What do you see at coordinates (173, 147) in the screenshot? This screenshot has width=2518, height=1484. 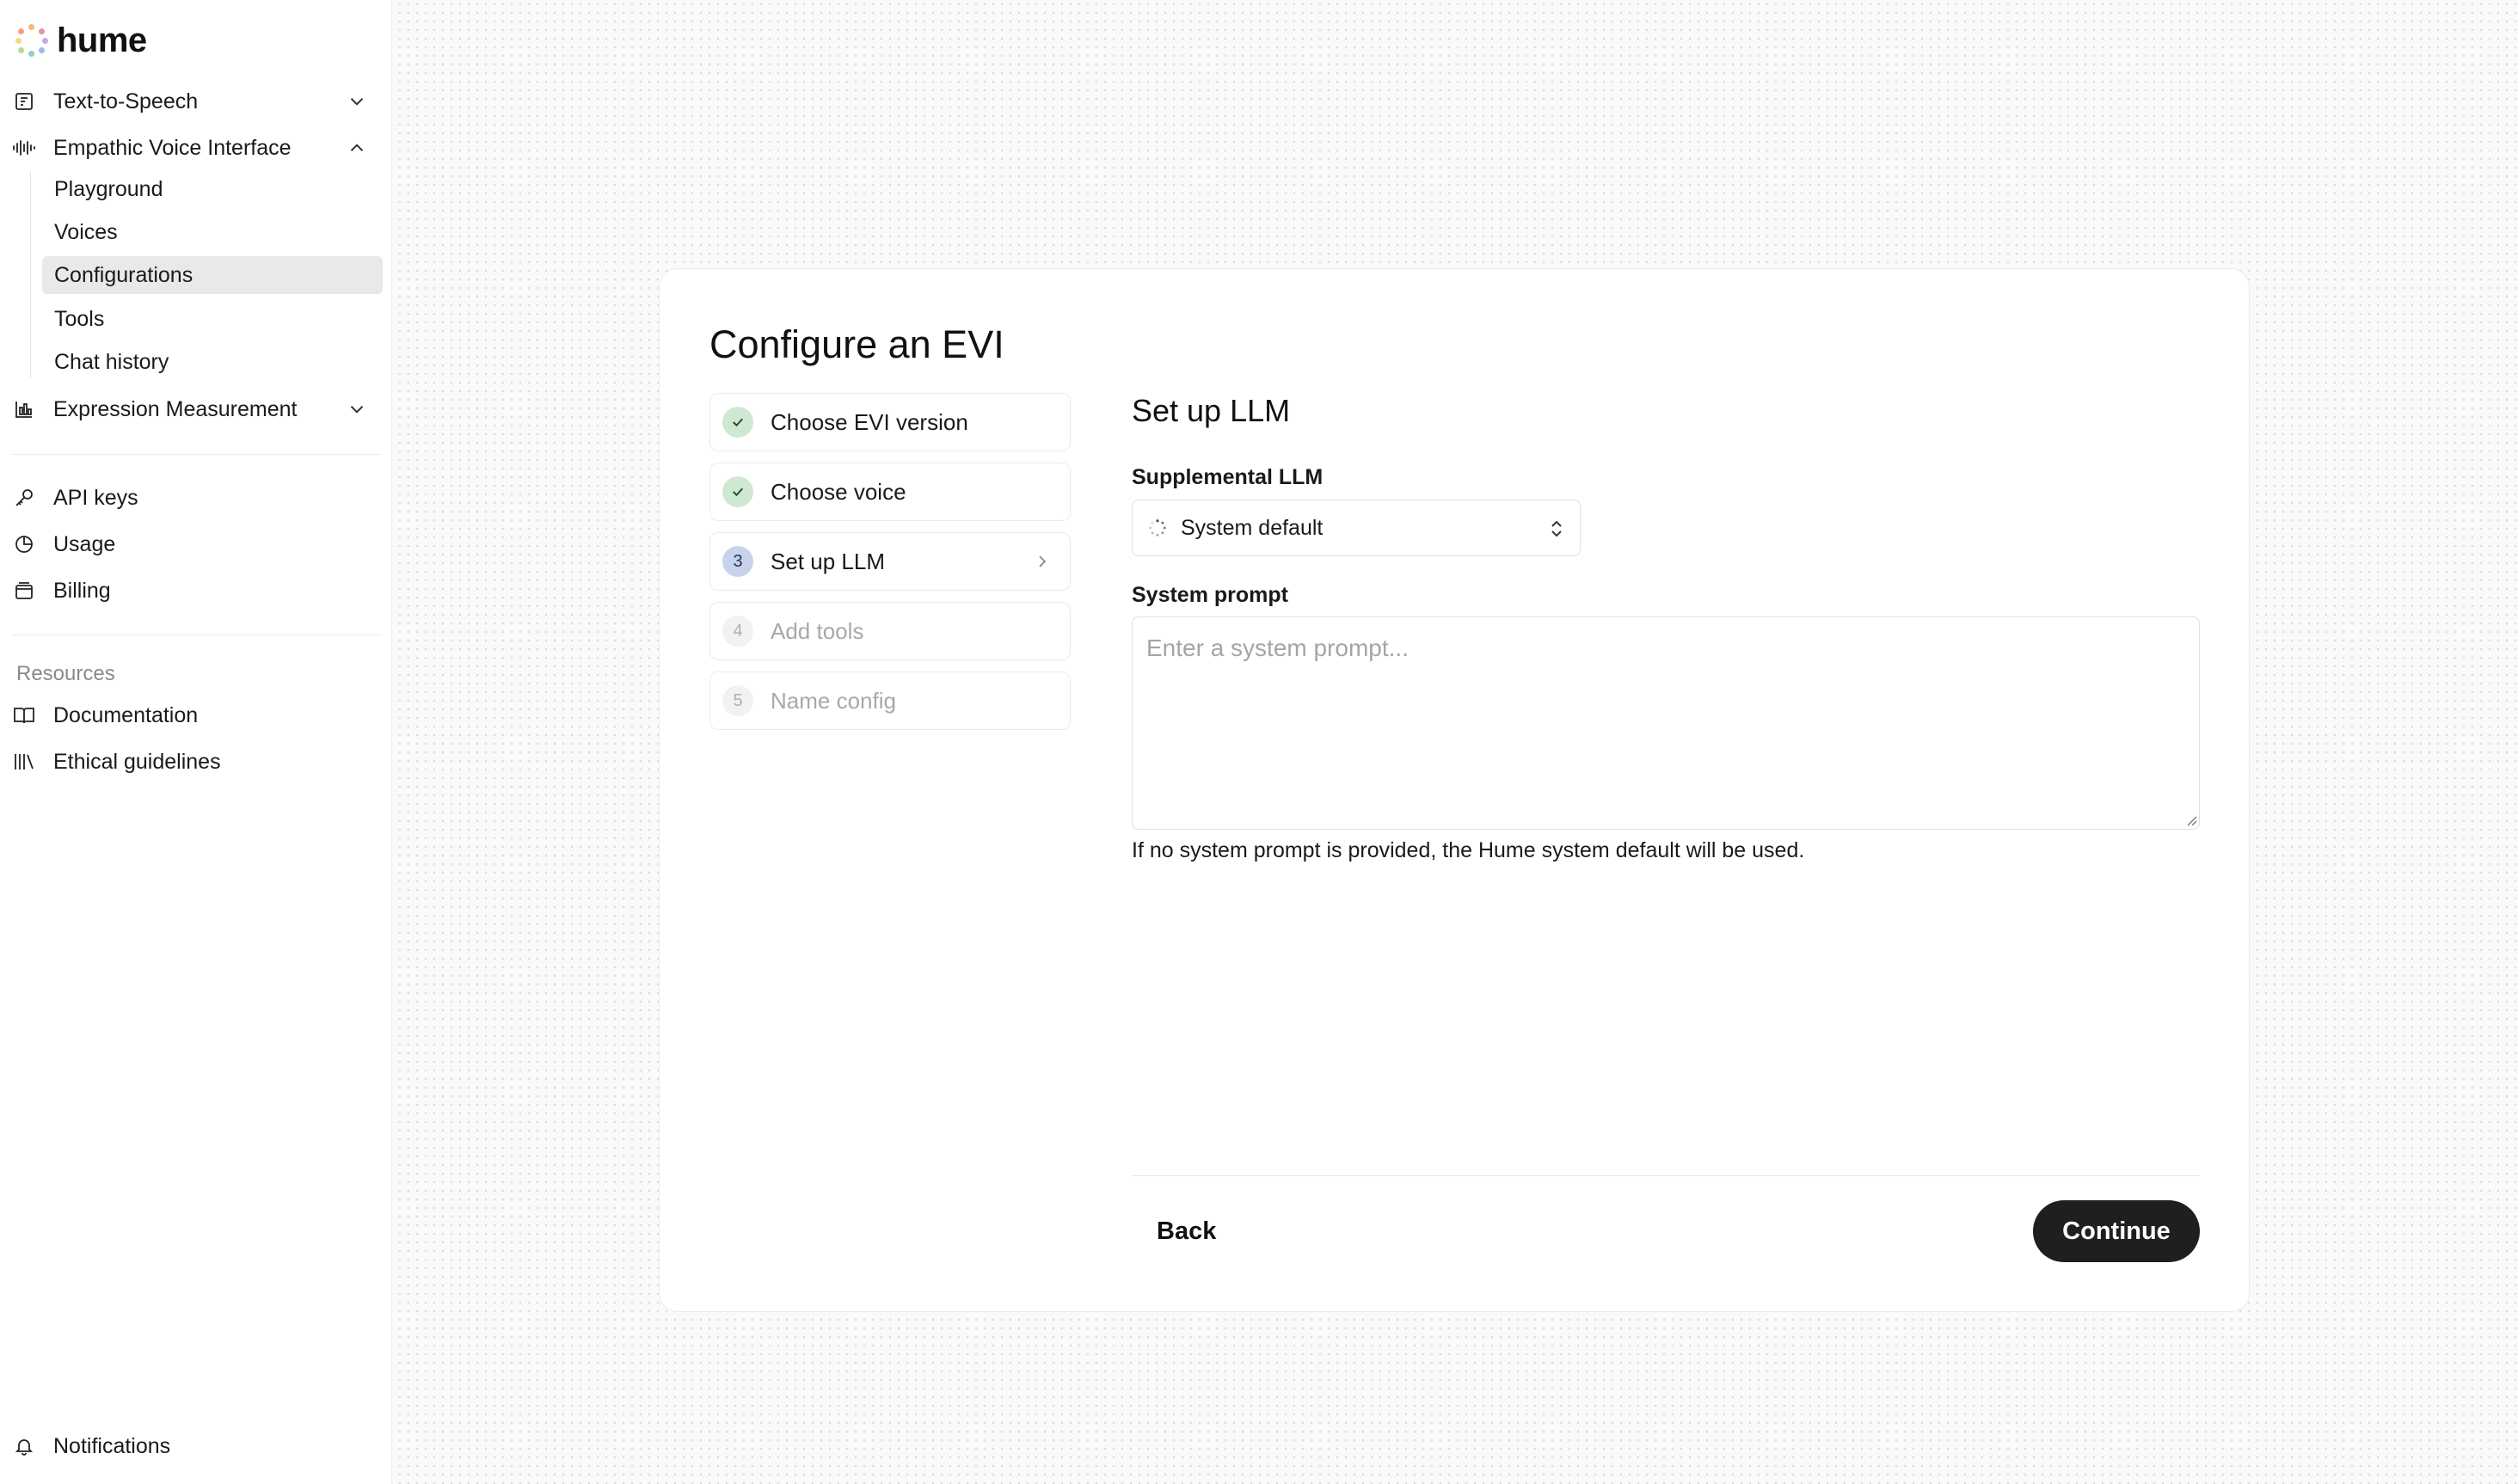 I see `sidebar-item-label: Empathic Voice Interface` at bounding box center [173, 147].